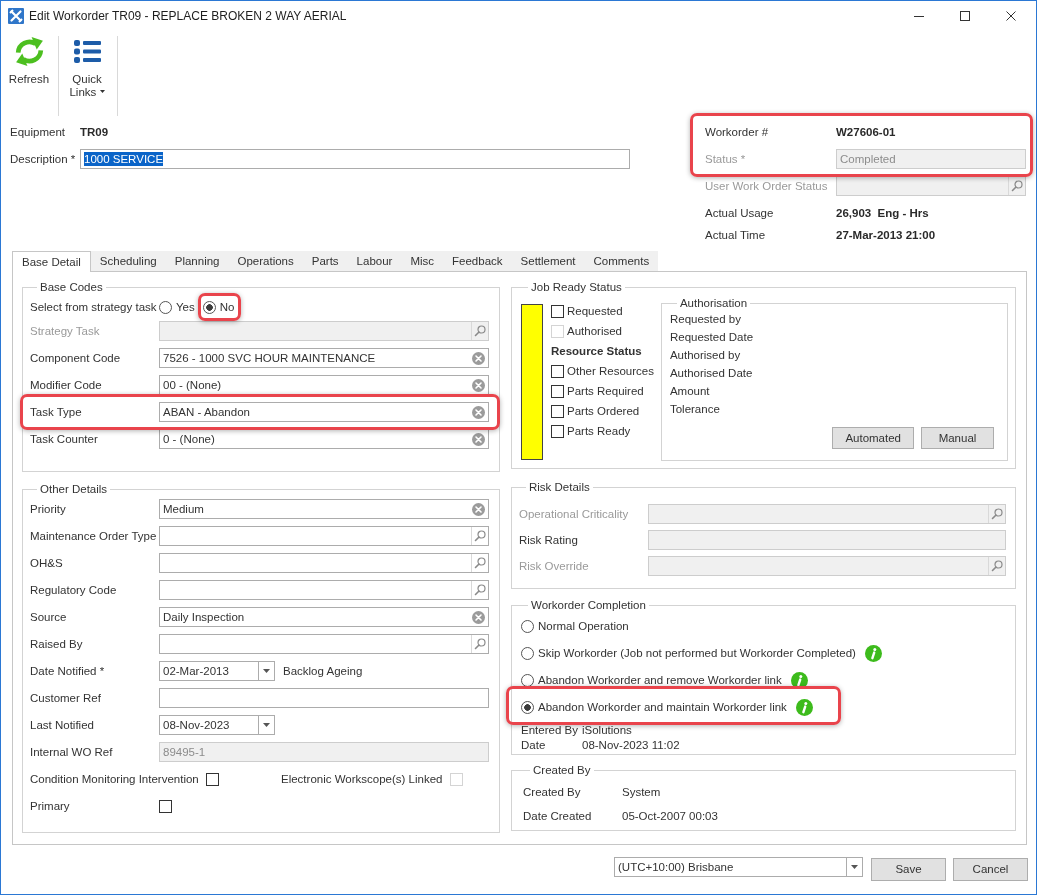 Image resolution: width=1037 pixels, height=895 pixels. Describe the element at coordinates (325, 261) in the screenshot. I see `tab: Parts` at that location.